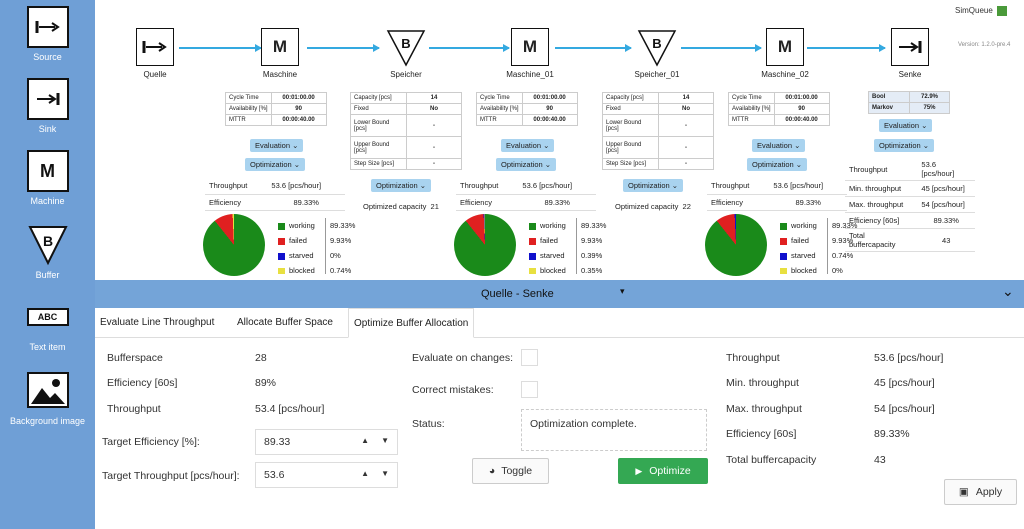 The height and width of the screenshot is (529, 1024). I want to click on result-max-throughput-value: 54 [pcs/hour], so click(904, 409).